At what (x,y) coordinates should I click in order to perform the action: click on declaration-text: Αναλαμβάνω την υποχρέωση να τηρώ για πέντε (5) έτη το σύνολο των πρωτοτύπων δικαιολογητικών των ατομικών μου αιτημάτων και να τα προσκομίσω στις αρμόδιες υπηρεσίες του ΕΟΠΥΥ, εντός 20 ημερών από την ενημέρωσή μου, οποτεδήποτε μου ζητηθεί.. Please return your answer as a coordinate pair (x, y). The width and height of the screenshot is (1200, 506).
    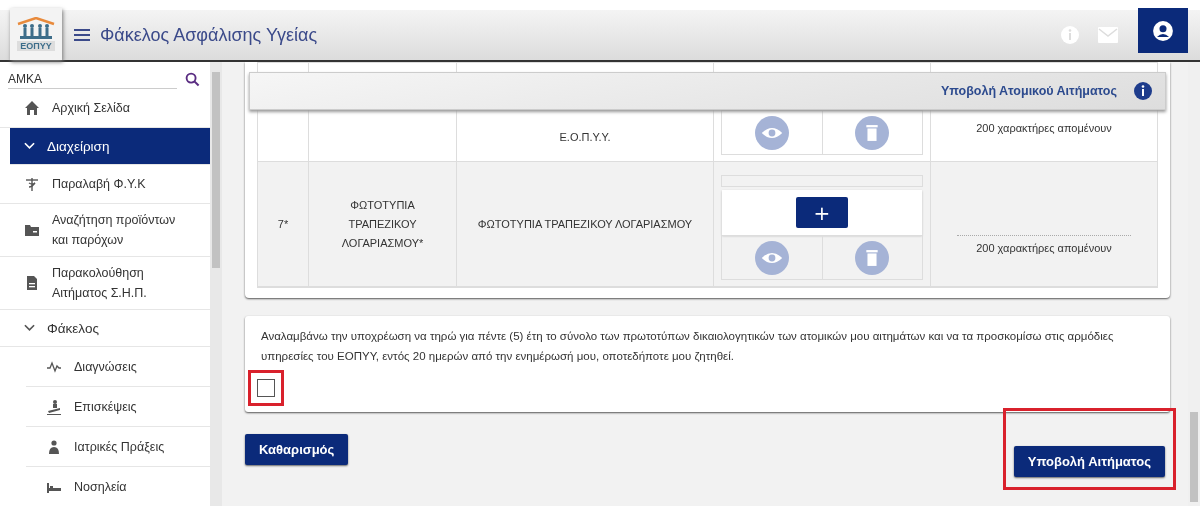
    Looking at the image, I should click on (688, 346).